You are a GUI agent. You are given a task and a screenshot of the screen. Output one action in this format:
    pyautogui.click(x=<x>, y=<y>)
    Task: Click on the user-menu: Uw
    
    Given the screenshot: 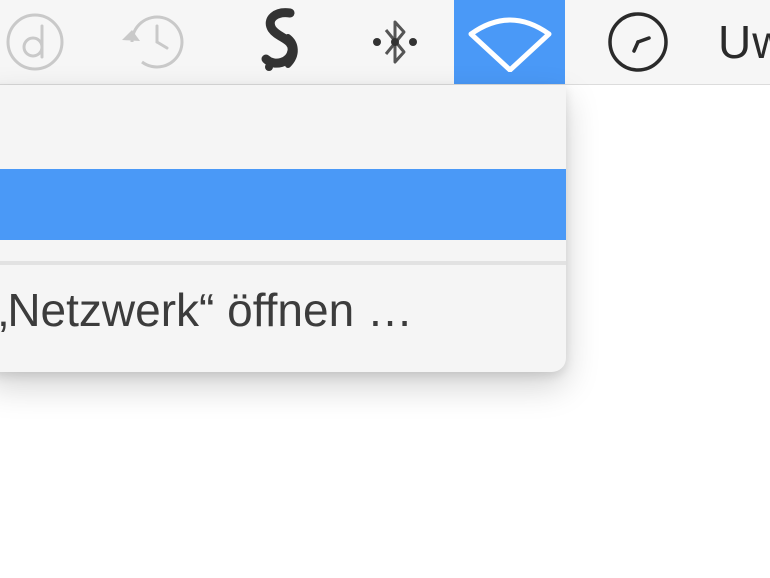 What is the action you would take?
    pyautogui.click(x=744, y=42)
    